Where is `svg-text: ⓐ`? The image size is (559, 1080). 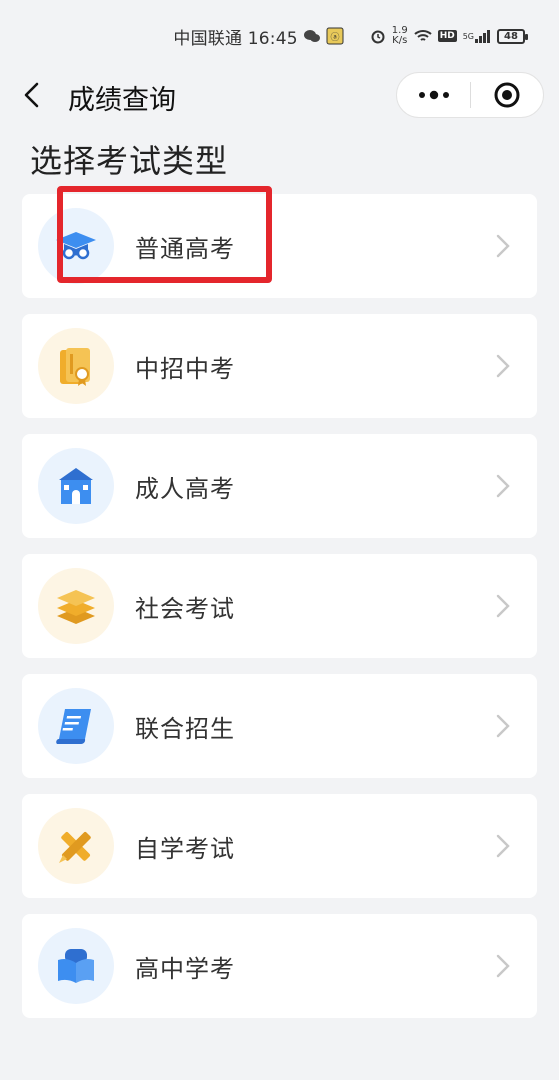 svg-text: ⓐ is located at coordinates (334, 37).